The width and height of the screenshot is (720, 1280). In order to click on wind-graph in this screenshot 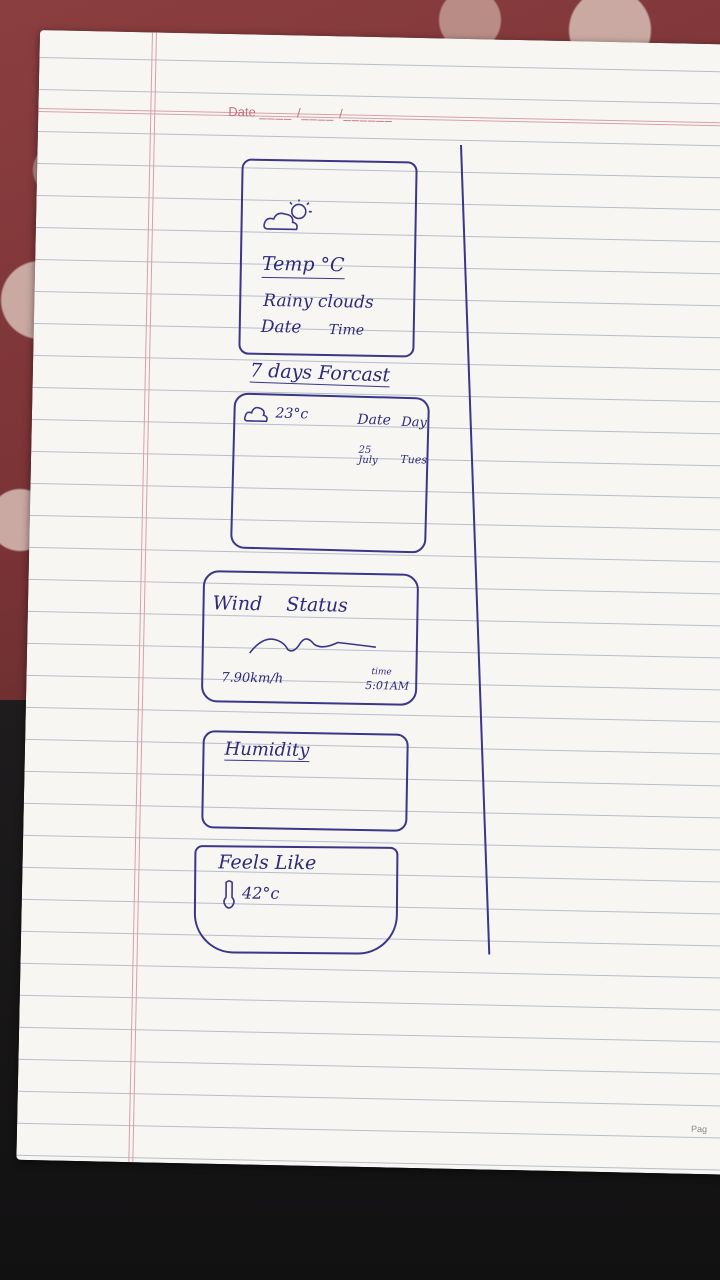, I will do `click(312, 646)`.